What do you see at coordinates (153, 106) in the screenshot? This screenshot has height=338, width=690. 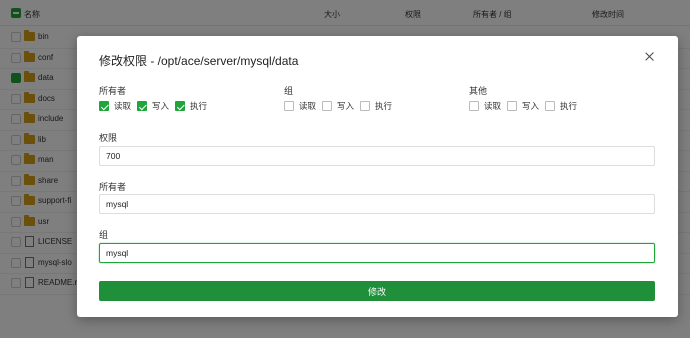 I see `owner-write-checkbox: 写入` at bounding box center [153, 106].